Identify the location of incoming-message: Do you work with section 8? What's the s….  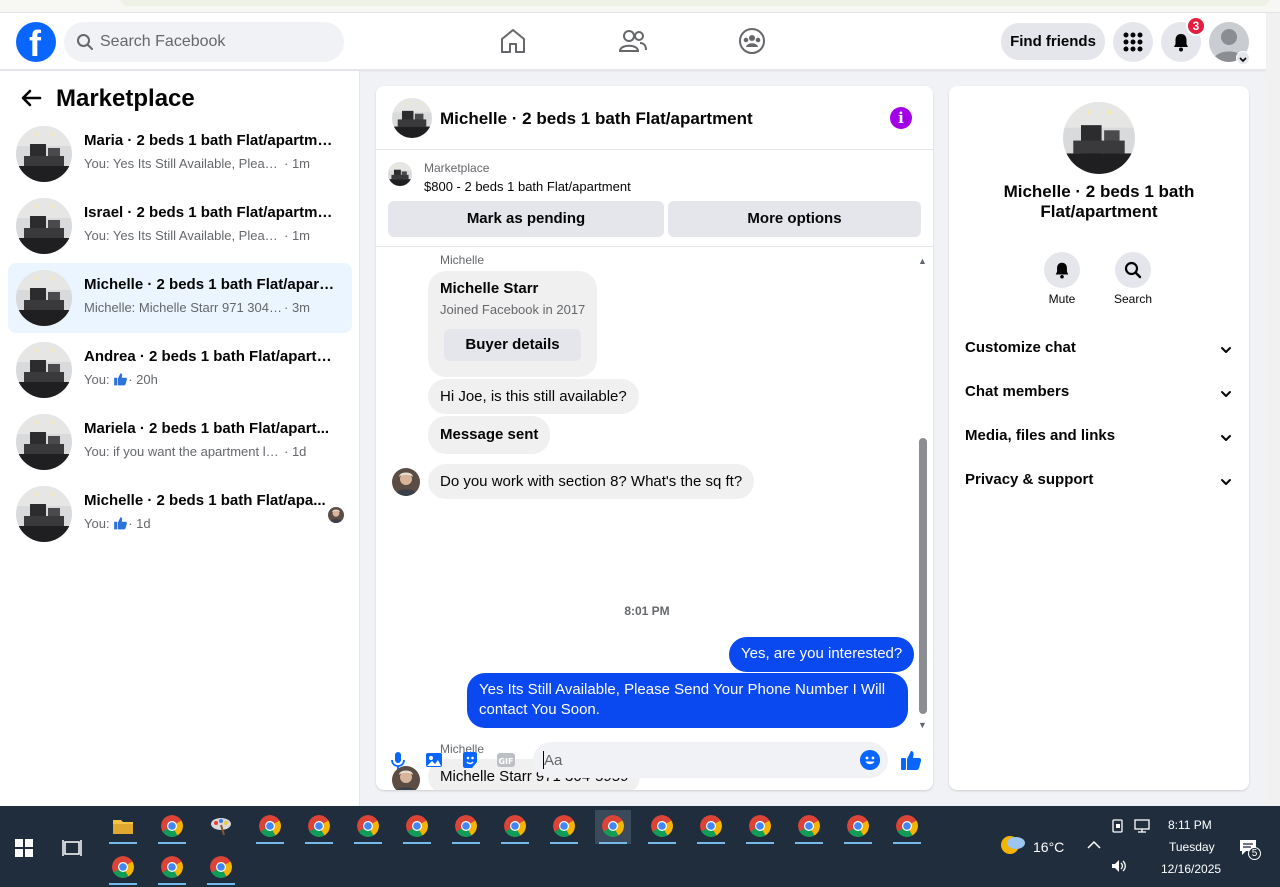
(591, 481).